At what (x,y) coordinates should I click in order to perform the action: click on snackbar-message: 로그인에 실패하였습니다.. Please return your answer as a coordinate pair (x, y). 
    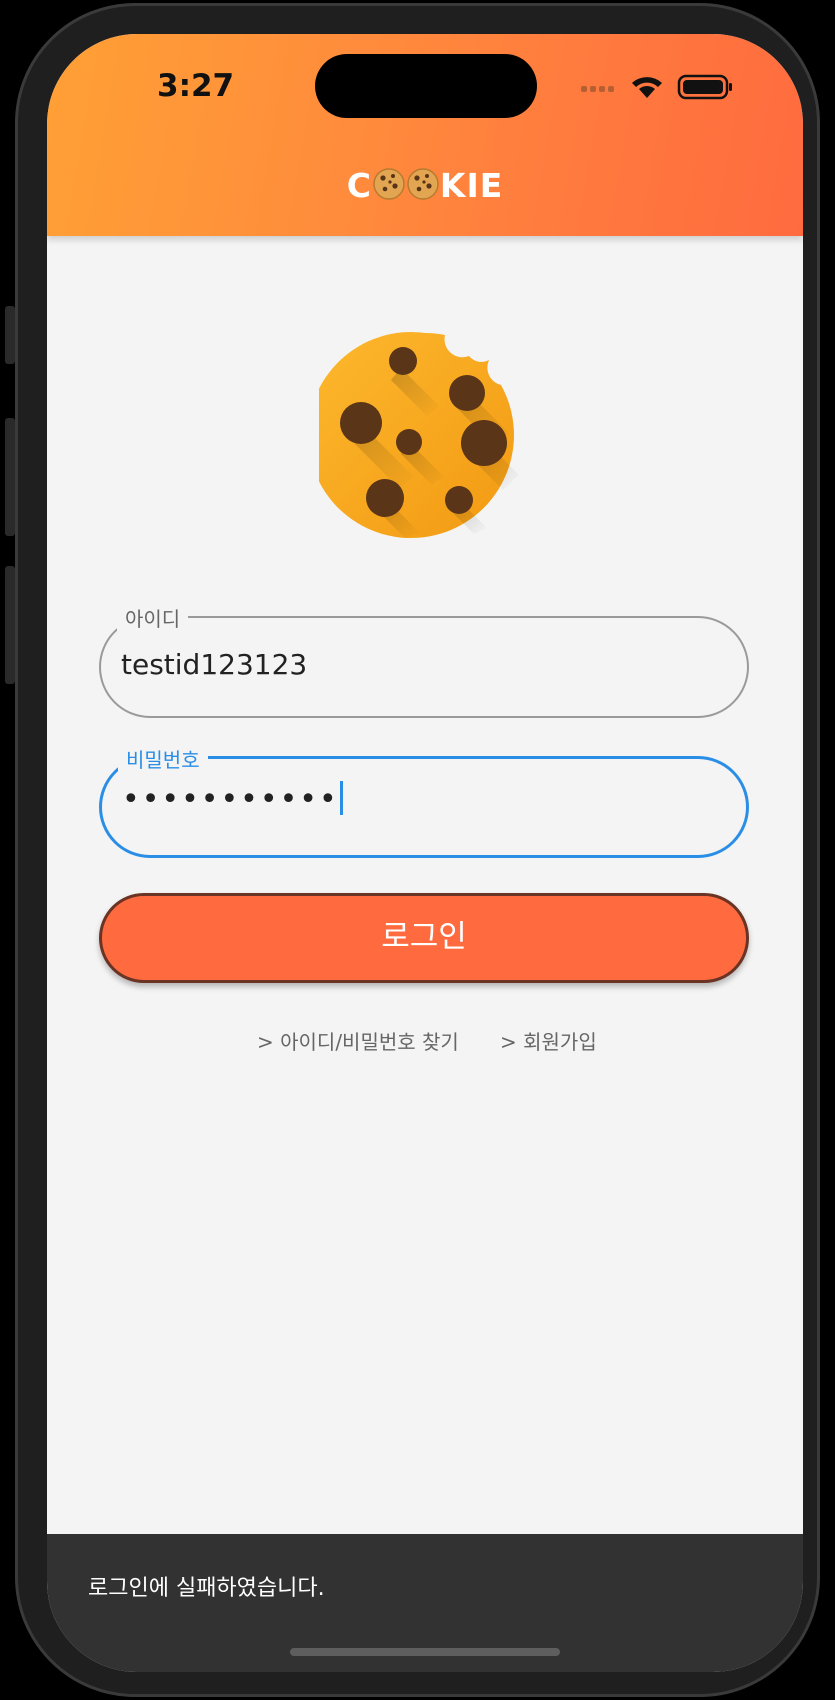
    Looking at the image, I should click on (206, 1588).